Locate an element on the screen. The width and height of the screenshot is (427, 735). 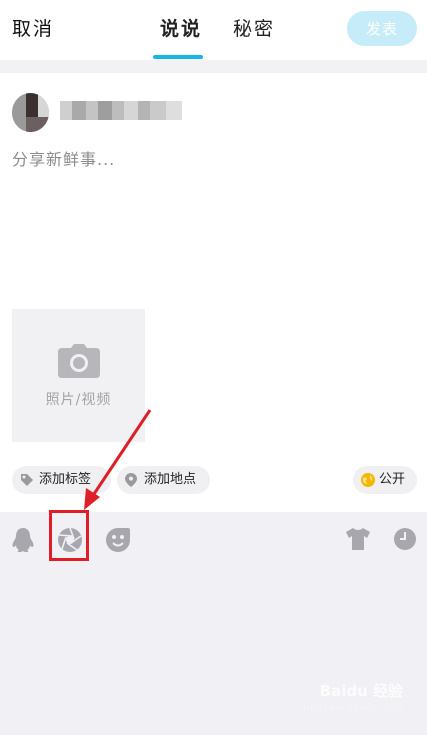
location-pin-icon is located at coordinates (131, 480).